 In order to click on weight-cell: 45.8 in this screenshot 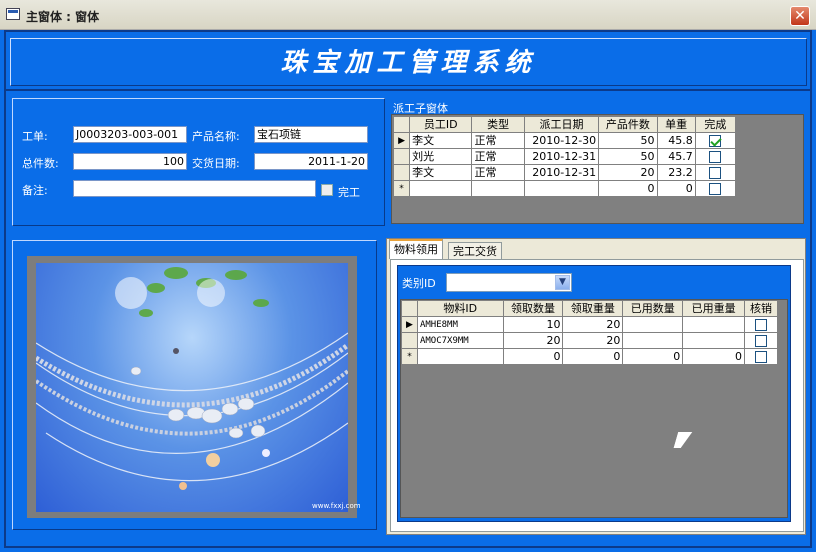, I will do `click(676, 140)`.